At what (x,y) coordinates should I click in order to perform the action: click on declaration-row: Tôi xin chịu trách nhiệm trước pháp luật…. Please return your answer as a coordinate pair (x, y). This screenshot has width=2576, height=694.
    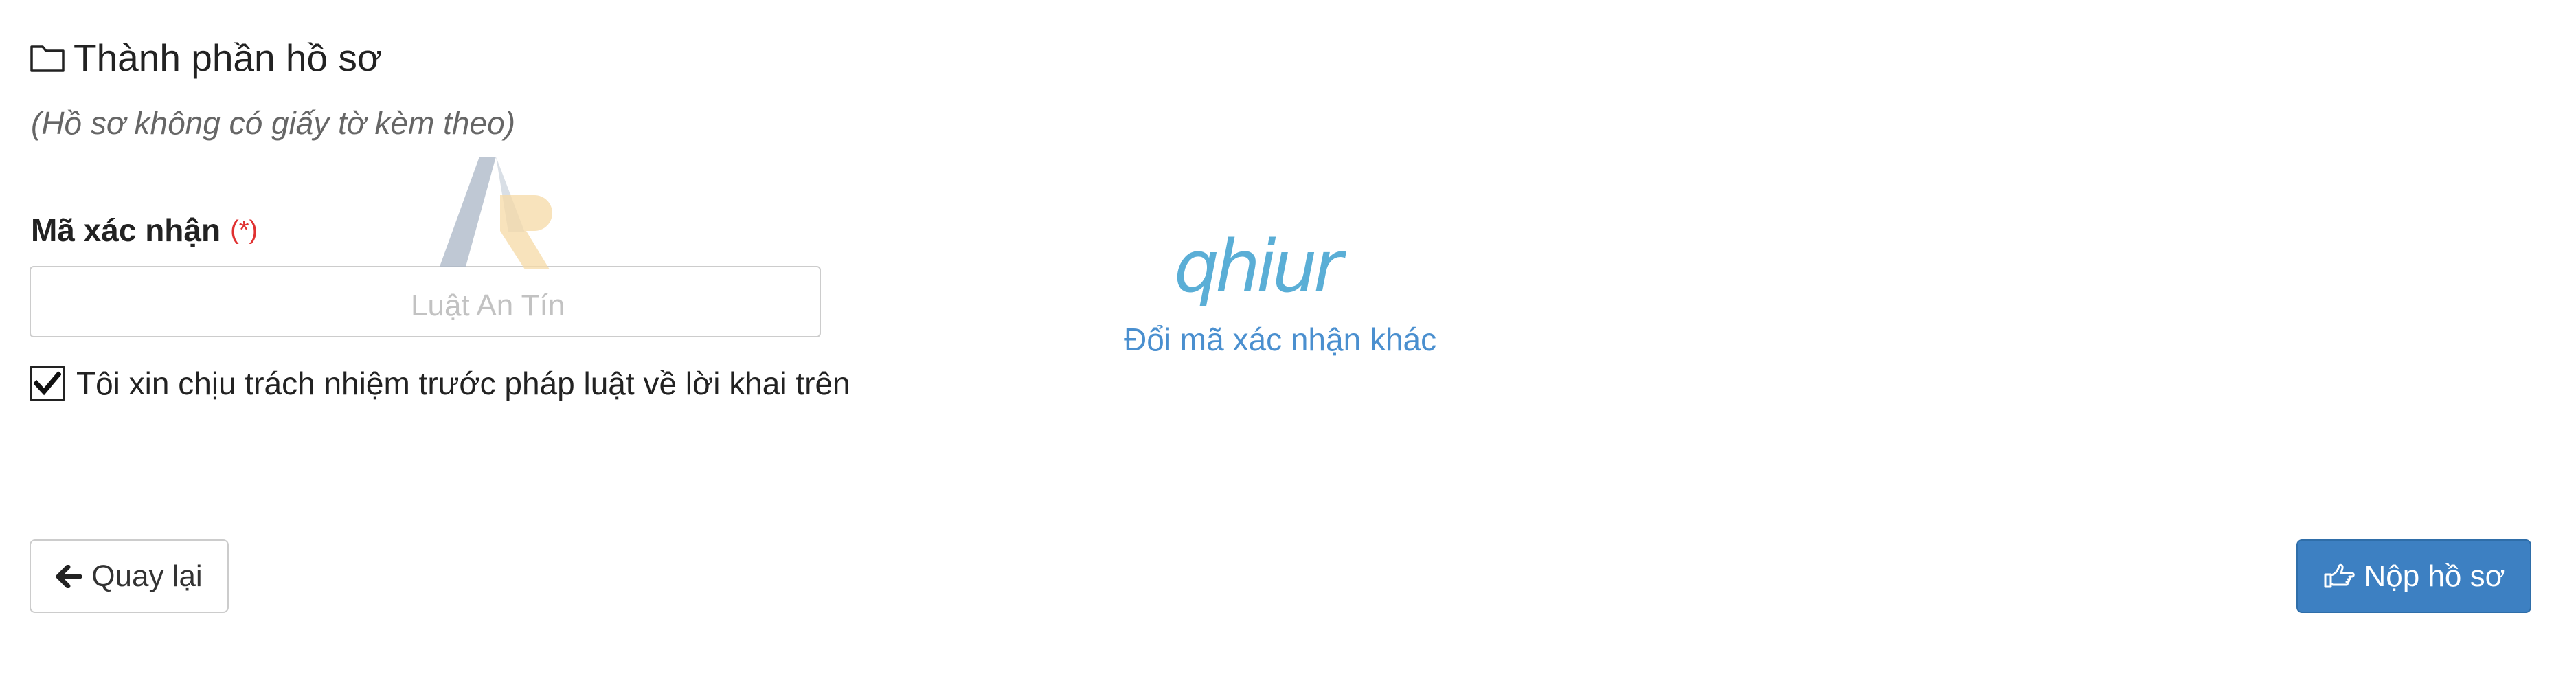
    Looking at the image, I should click on (440, 384).